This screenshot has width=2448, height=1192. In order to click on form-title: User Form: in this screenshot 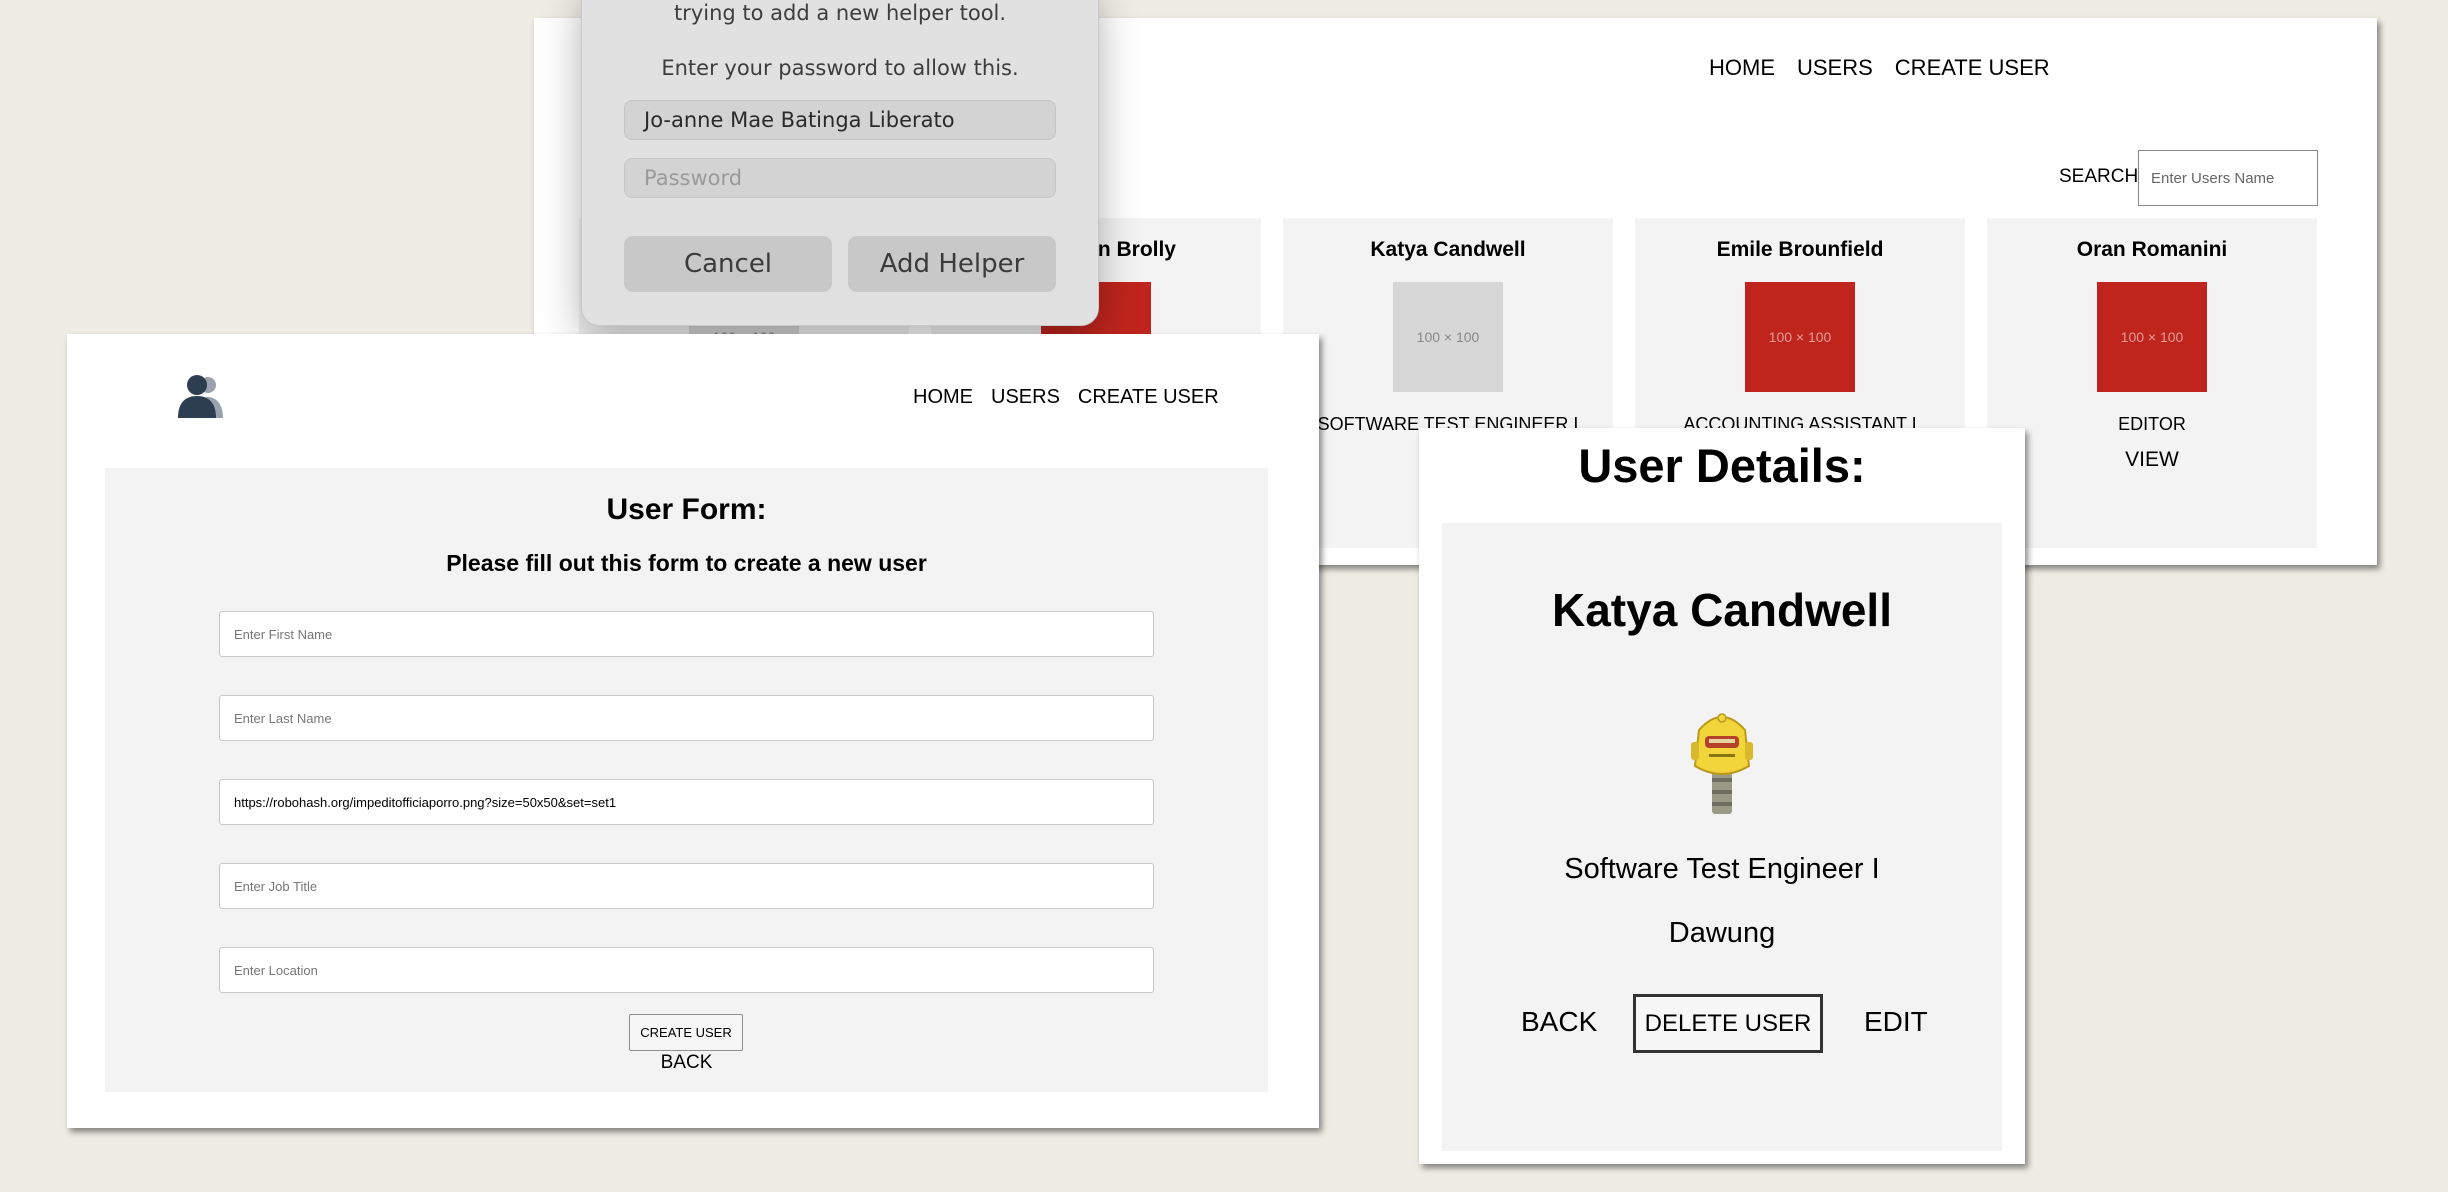, I will do `click(686, 509)`.